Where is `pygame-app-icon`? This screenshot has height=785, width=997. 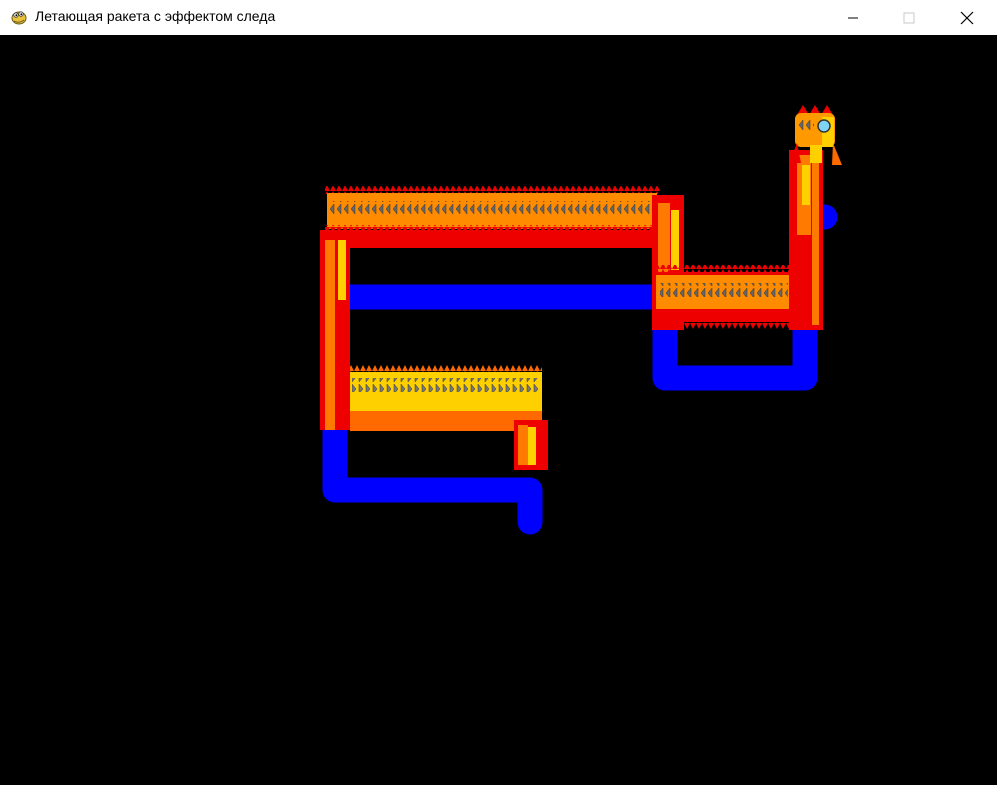
pygame-app-icon is located at coordinates (19, 17).